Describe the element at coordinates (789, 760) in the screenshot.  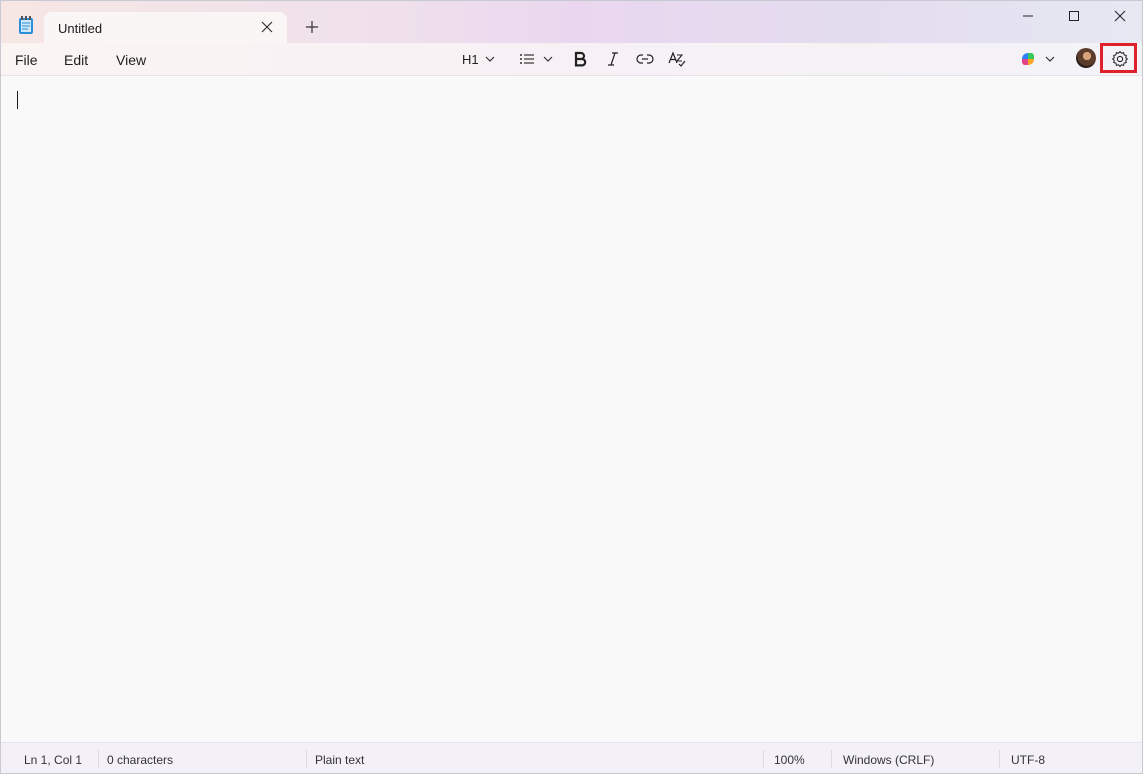
I see `status-zoom: 100%` at that location.